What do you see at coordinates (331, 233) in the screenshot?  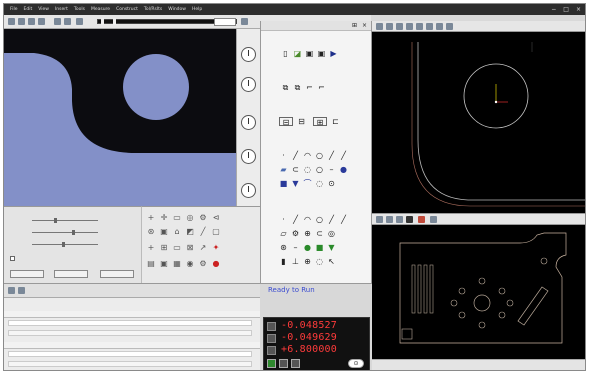 I see `c-ring-icon: ◎` at bounding box center [331, 233].